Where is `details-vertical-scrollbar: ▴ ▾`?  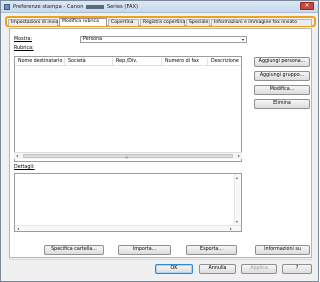 details-vertical-scrollbar: ▴ ▾ is located at coordinates (237, 202).